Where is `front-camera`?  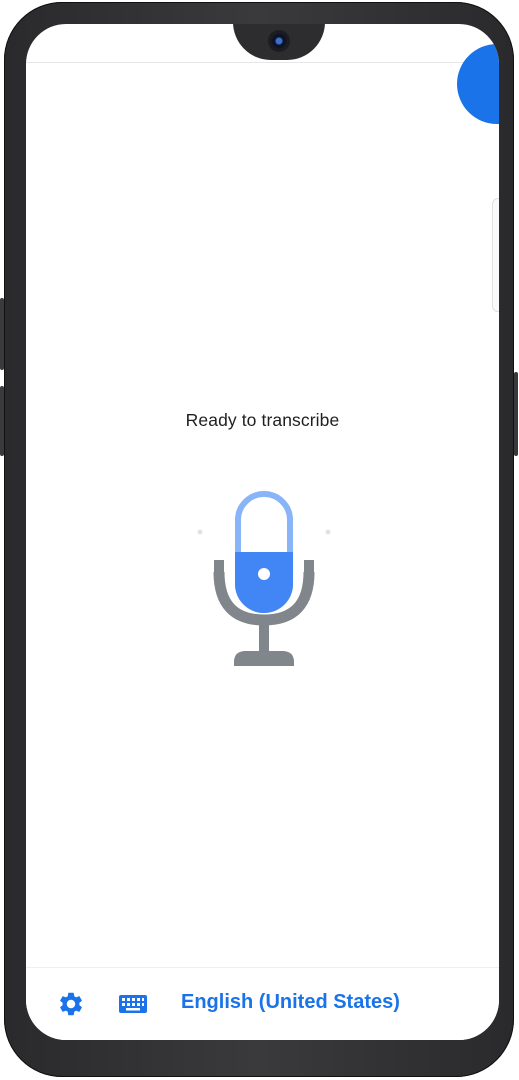
front-camera is located at coordinates (279, 41).